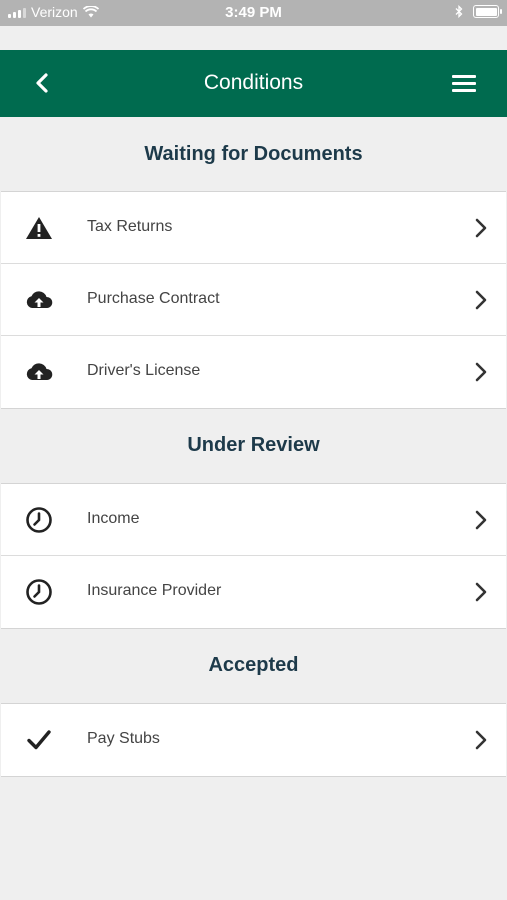  What do you see at coordinates (253, 228) in the screenshot?
I see `list-item-tax-returns: Tax Returns` at bounding box center [253, 228].